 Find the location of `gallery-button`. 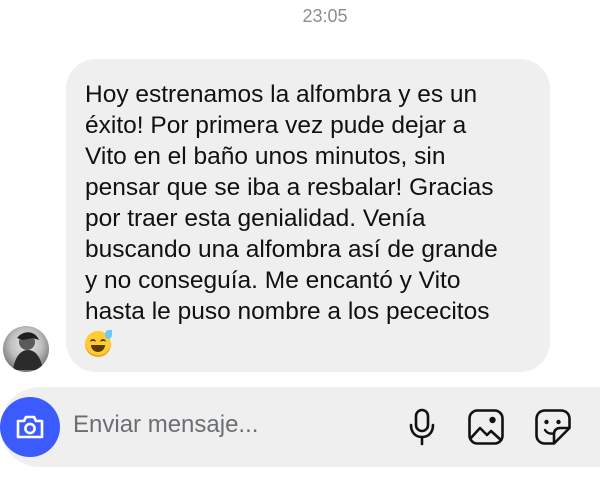

gallery-button is located at coordinates (486, 427).